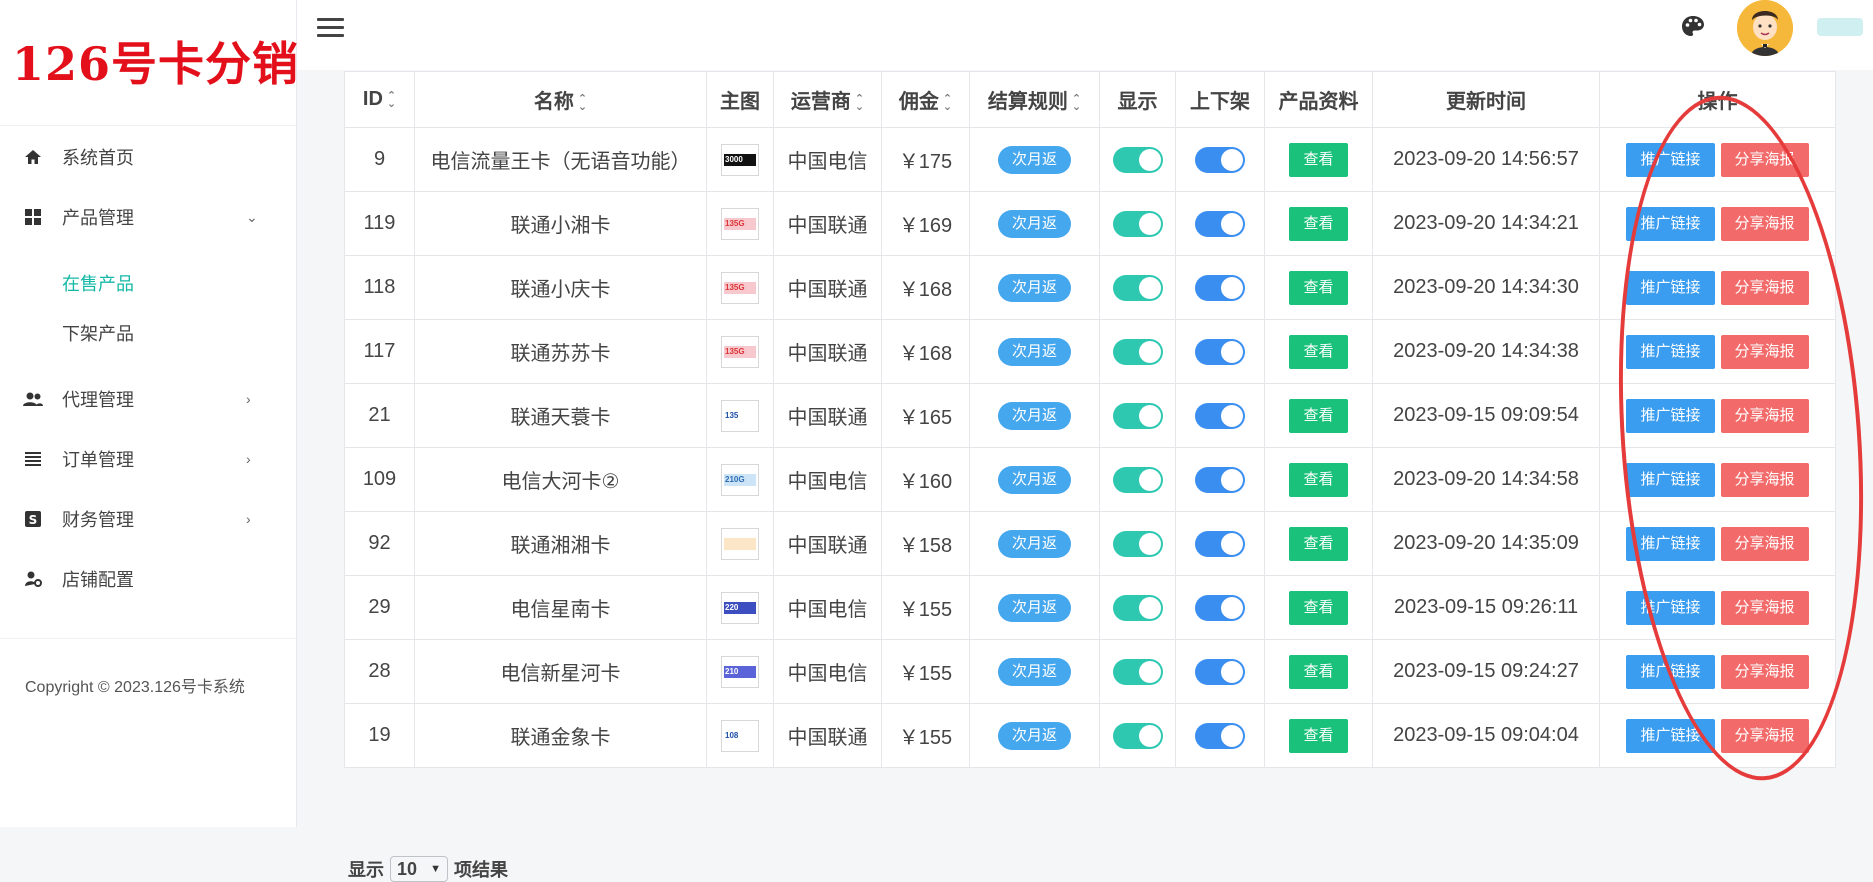 The width and height of the screenshot is (1873, 882). What do you see at coordinates (560, 99) in the screenshot?
I see `col-header-name: 名称 ⌃ ⌄` at bounding box center [560, 99].